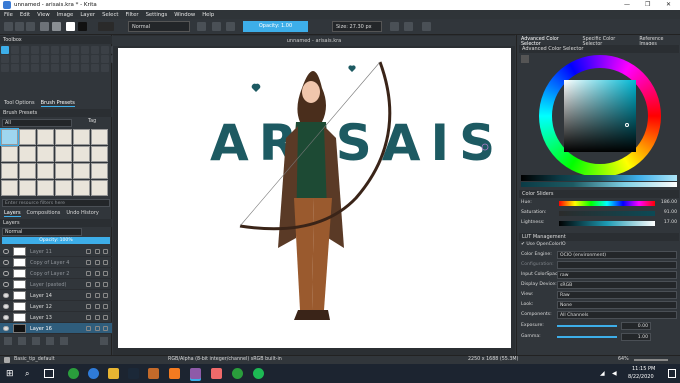 The width and height of the screenshot is (680, 383). I want to click on foreground-color-swatch, so click(70, 26).